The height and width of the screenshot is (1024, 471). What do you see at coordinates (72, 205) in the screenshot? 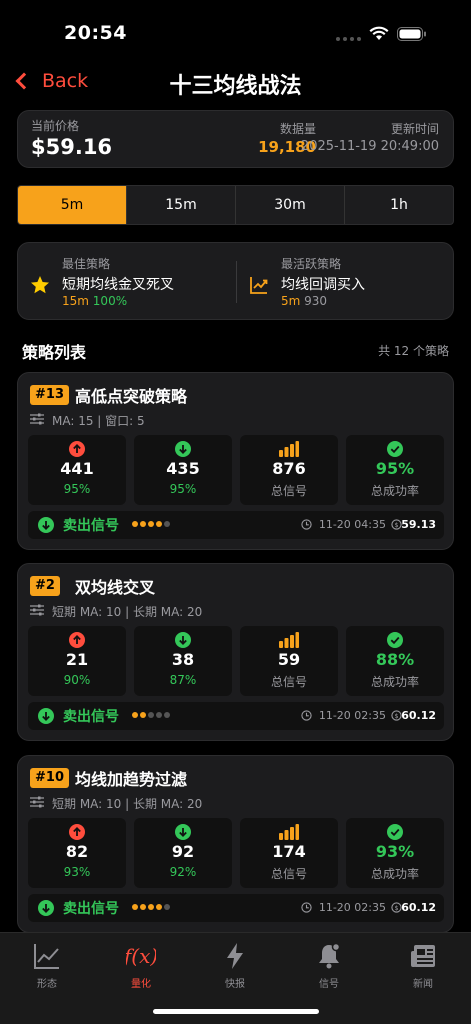
I see `tab-5m: 5m` at bounding box center [72, 205].